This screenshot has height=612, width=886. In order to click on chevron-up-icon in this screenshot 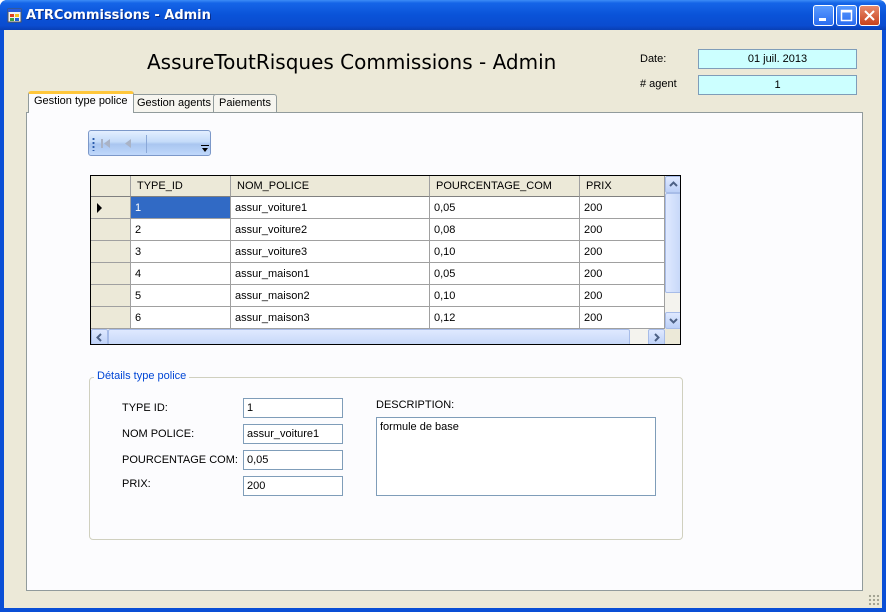, I will do `click(673, 184)`.